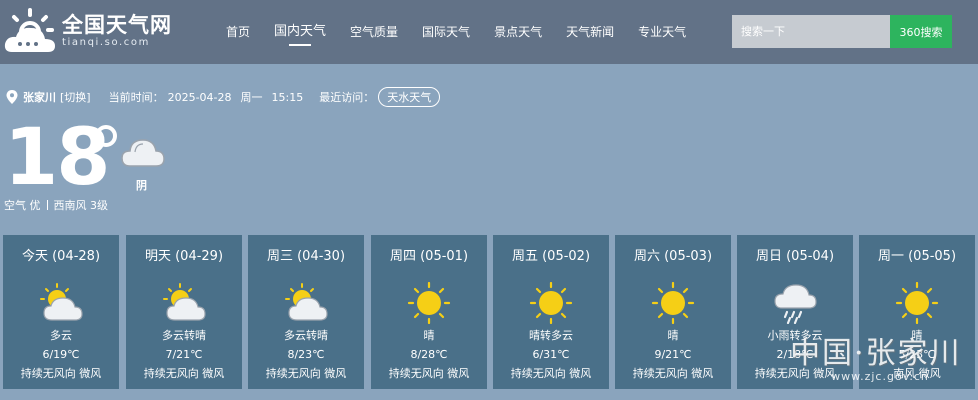  What do you see at coordinates (81, 205) in the screenshot?
I see `current-wind: 西南风 3级` at bounding box center [81, 205].